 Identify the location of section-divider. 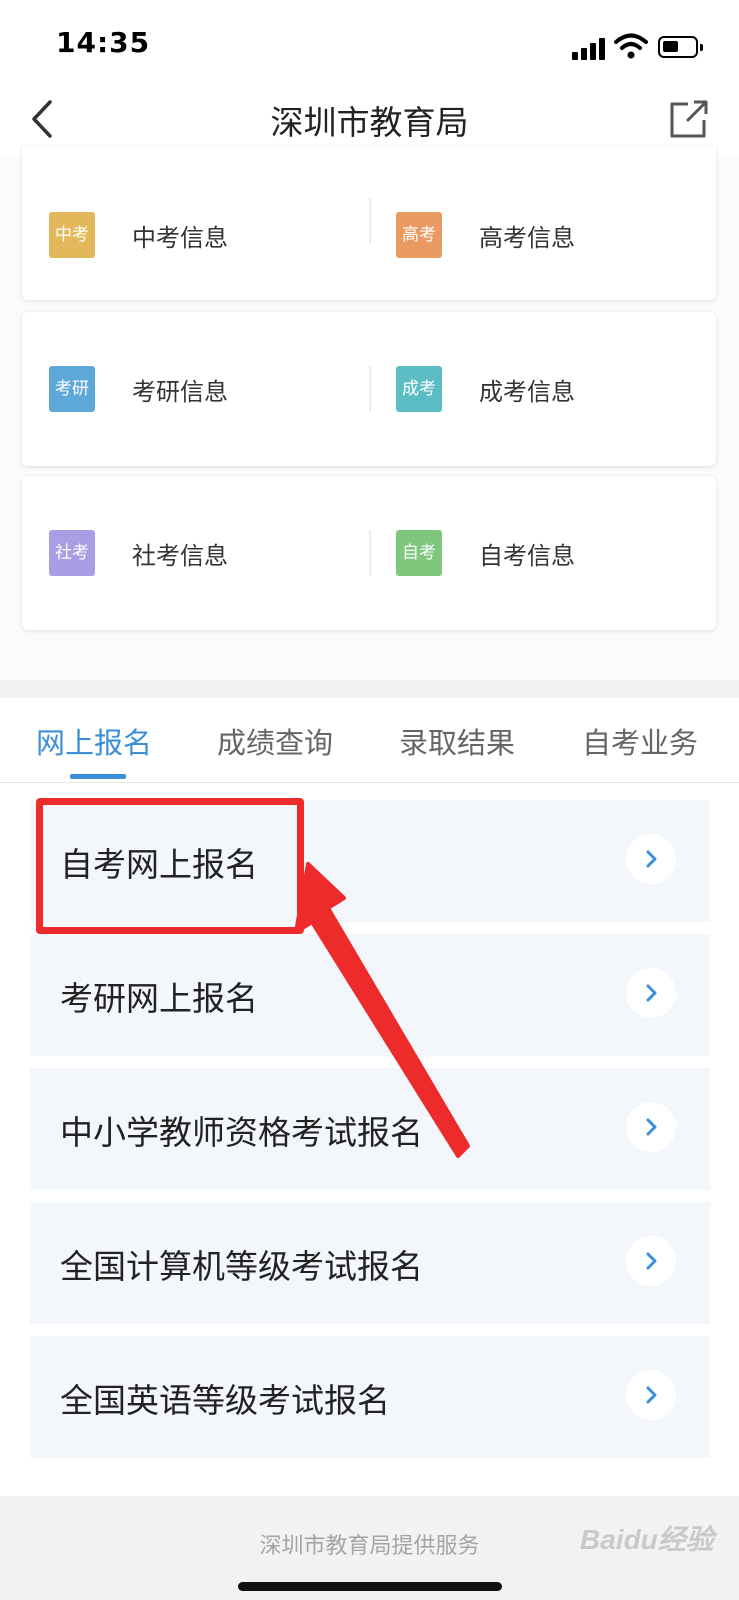
(369, 689).